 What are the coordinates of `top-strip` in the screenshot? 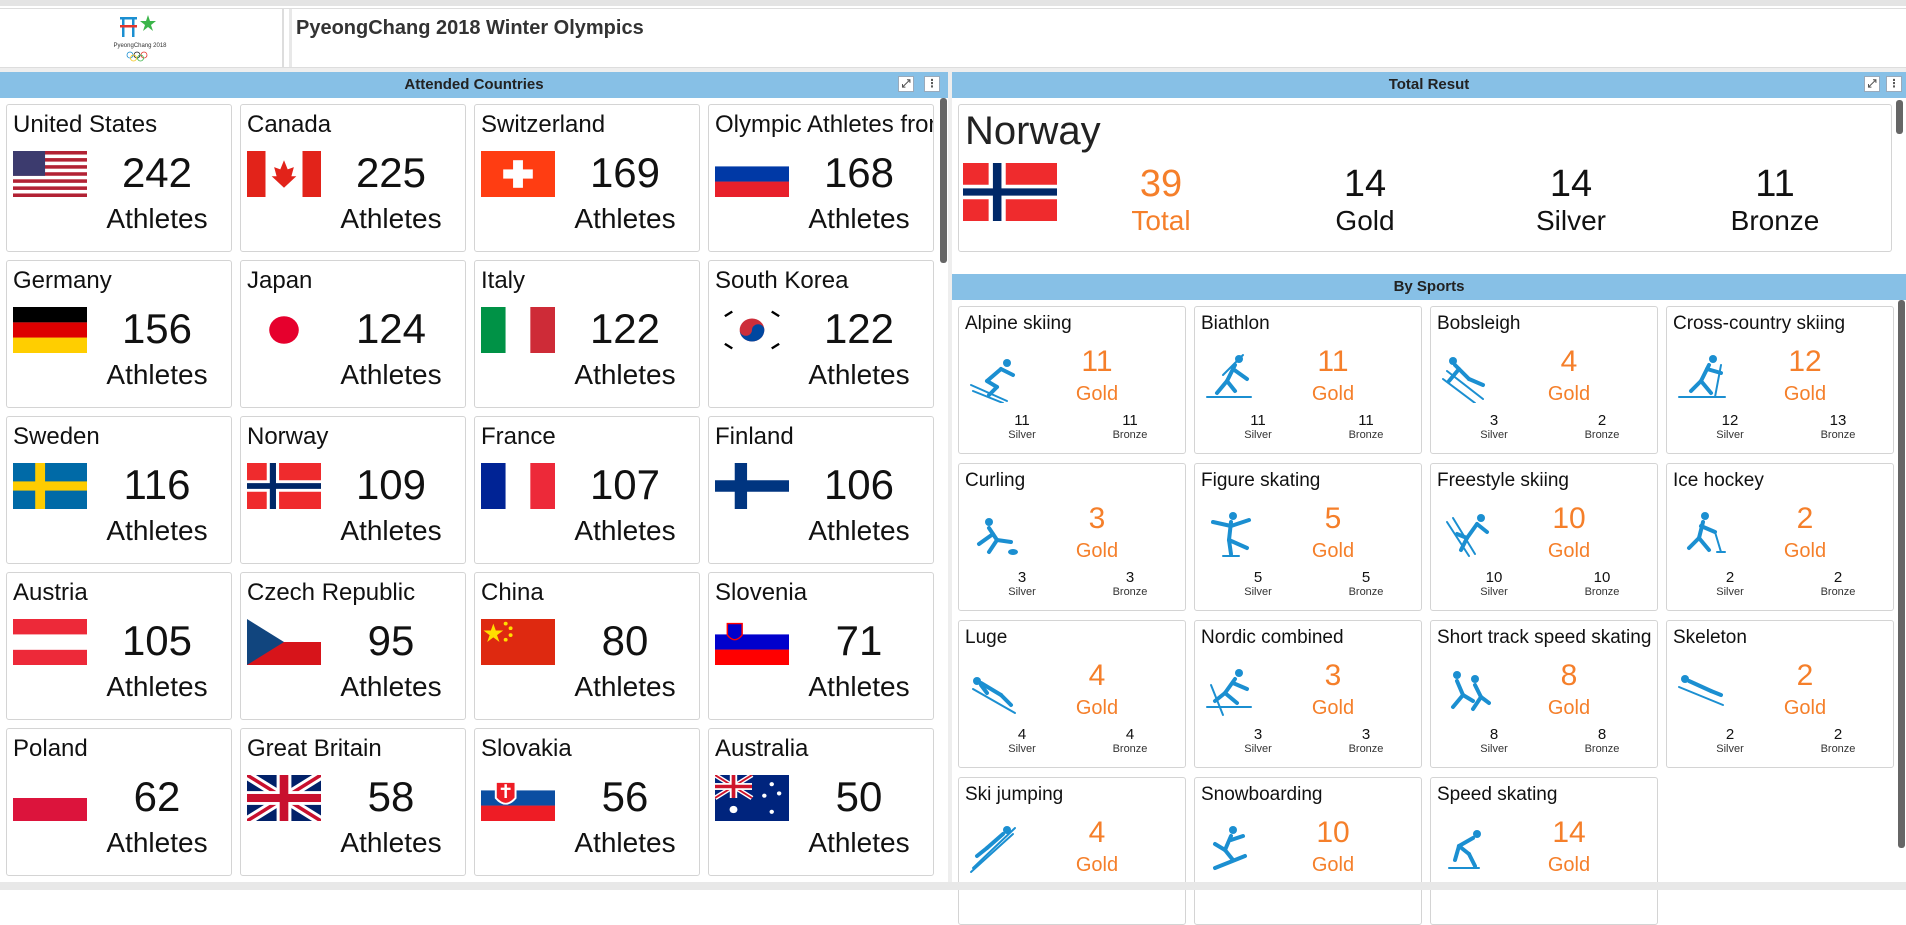 It's located at (953, 3).